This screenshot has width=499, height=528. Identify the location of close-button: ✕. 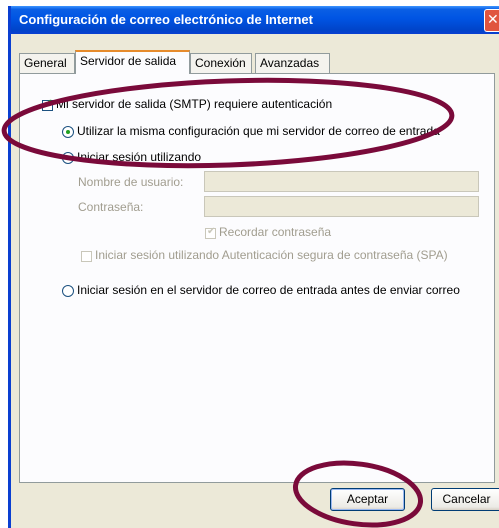
(491, 20).